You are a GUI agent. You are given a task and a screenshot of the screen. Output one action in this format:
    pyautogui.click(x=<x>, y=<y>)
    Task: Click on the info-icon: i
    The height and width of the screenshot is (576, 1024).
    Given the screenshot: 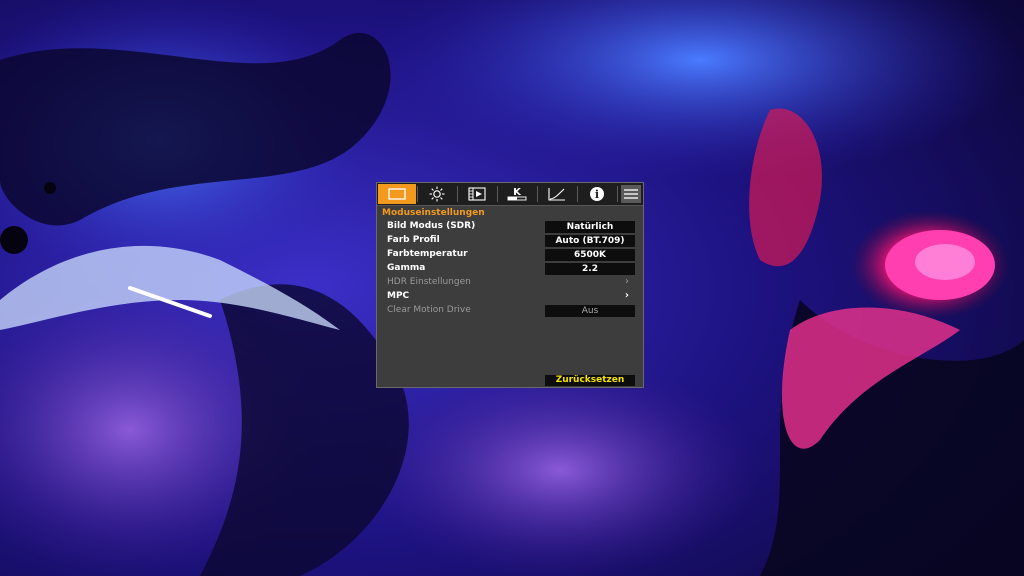 What is the action you would take?
    pyautogui.click(x=597, y=194)
    